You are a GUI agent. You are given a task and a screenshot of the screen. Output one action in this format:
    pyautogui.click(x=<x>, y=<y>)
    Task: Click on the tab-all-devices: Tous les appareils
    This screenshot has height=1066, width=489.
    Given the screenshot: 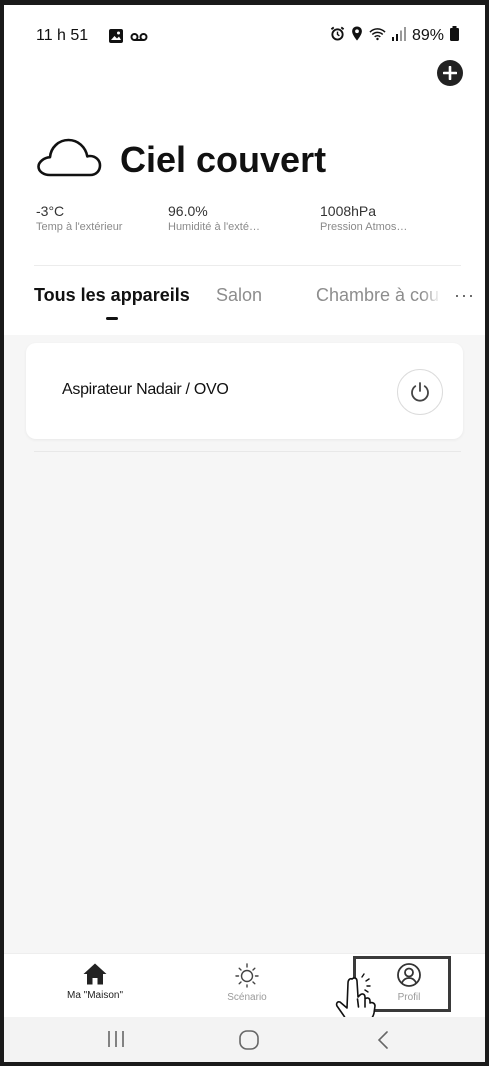 What is the action you would take?
    pyautogui.click(x=112, y=295)
    